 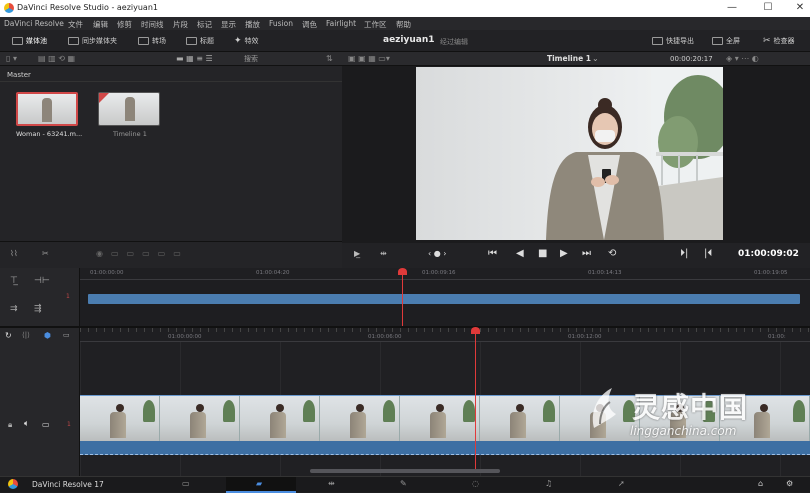 I want to click on home-icon: ⌂, so click(x=760, y=483).